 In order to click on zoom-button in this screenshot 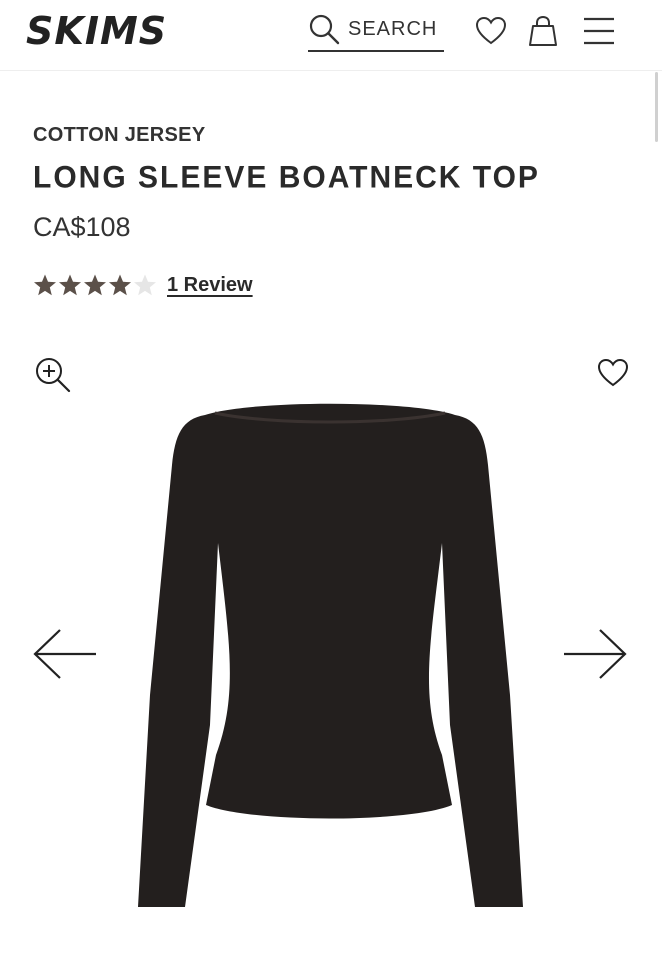, I will do `click(53, 375)`.